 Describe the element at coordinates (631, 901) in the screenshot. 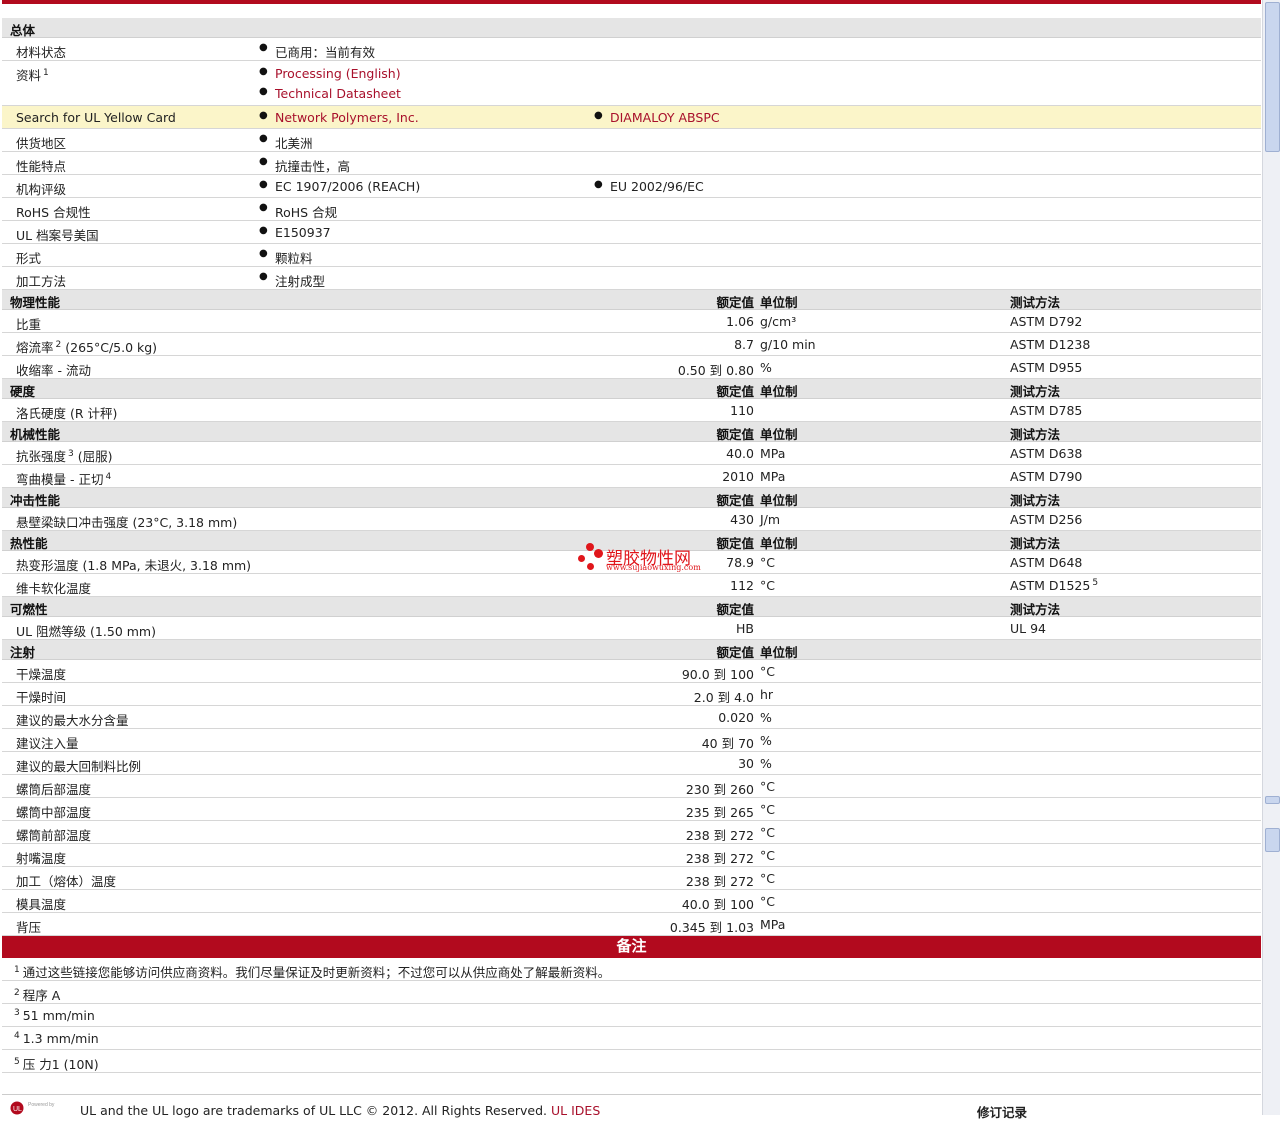

I see `property-row: 模具温度 40.0 到 100 °C` at that location.